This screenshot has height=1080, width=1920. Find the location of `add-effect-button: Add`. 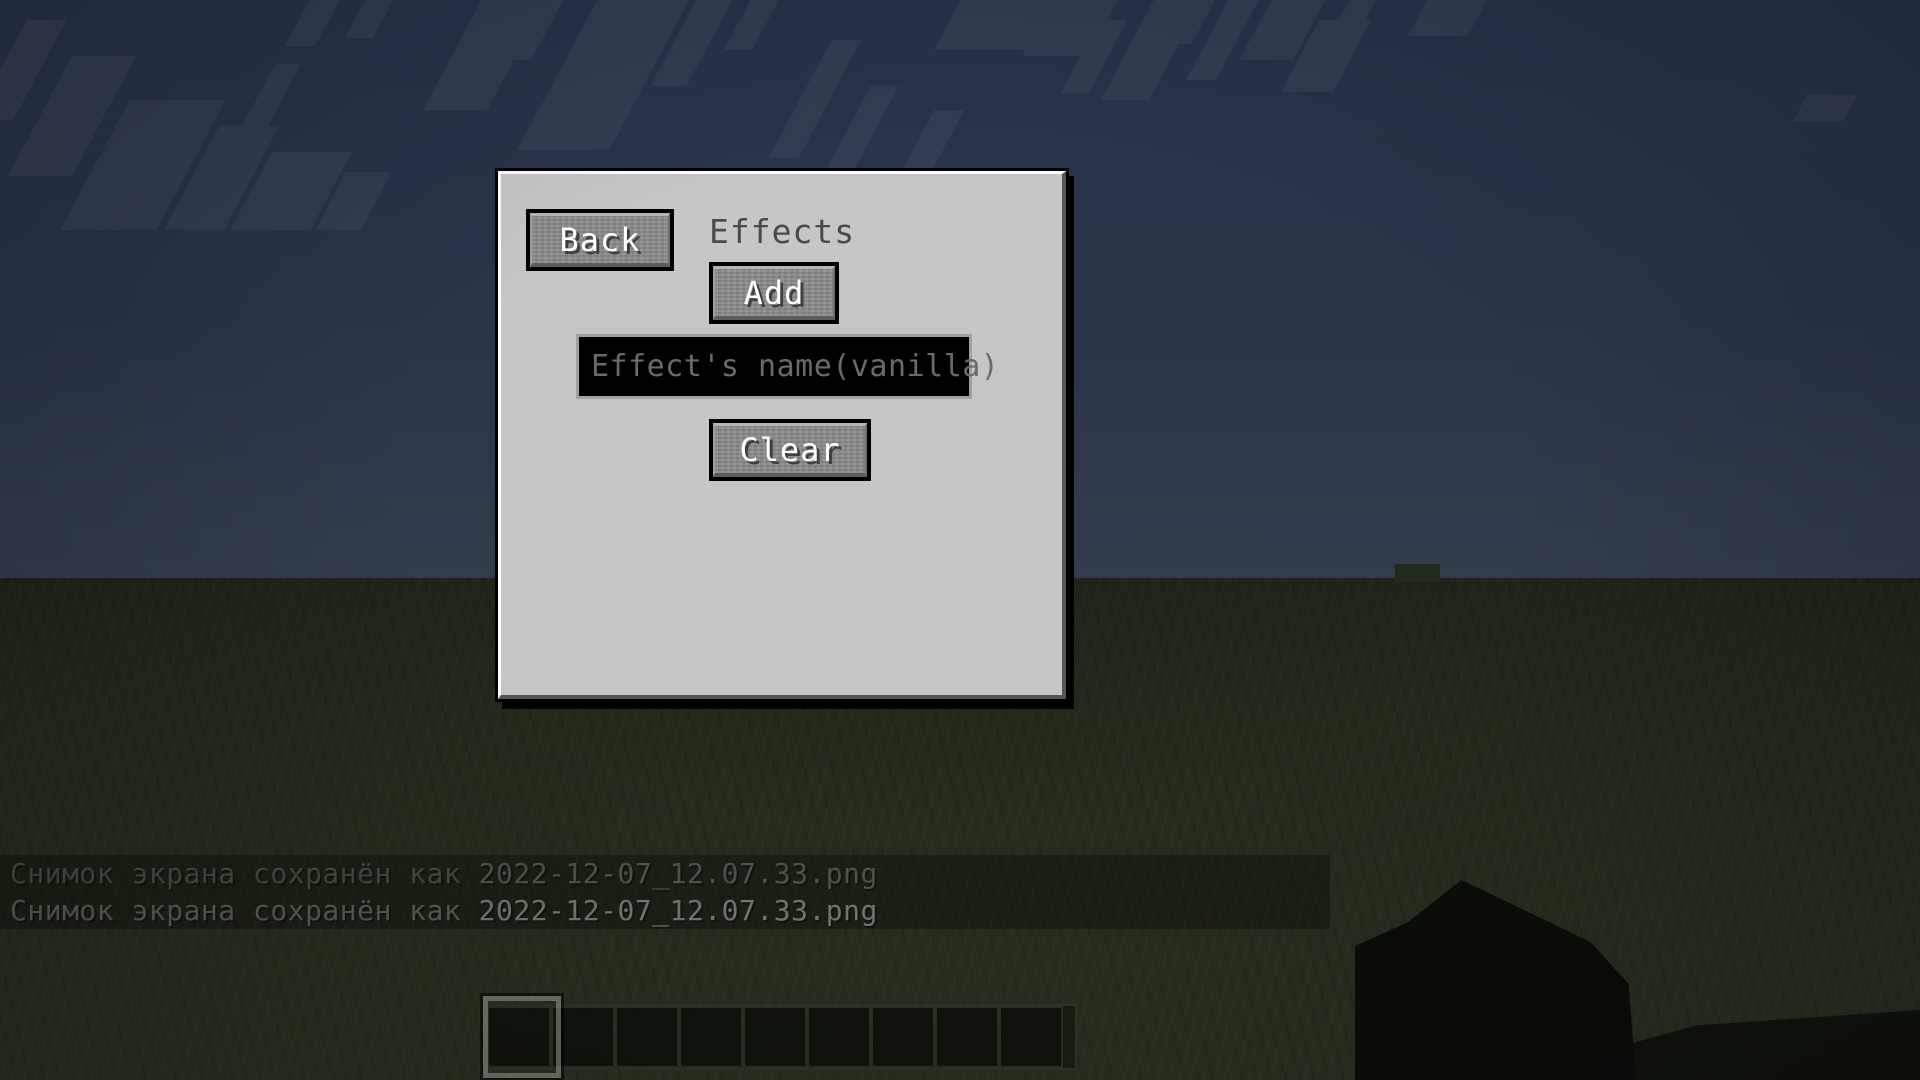

add-effect-button: Add is located at coordinates (774, 293).